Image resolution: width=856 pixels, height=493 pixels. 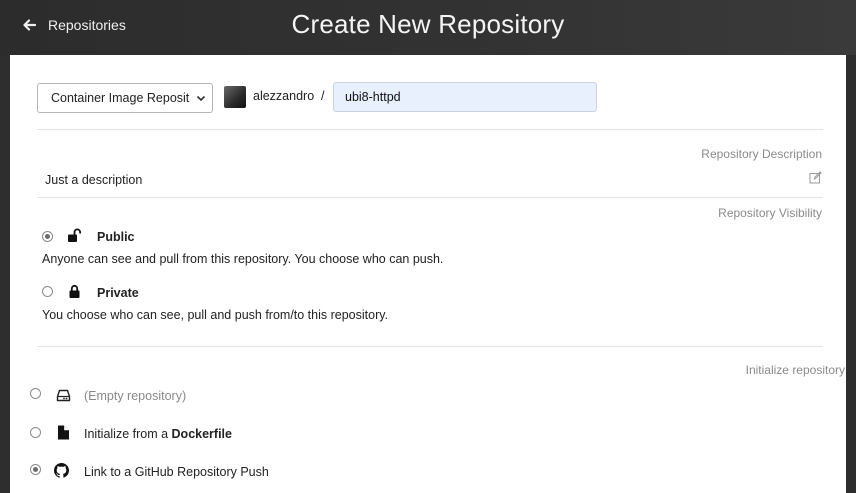 I want to click on chevron-down-icon, so click(x=201, y=98).